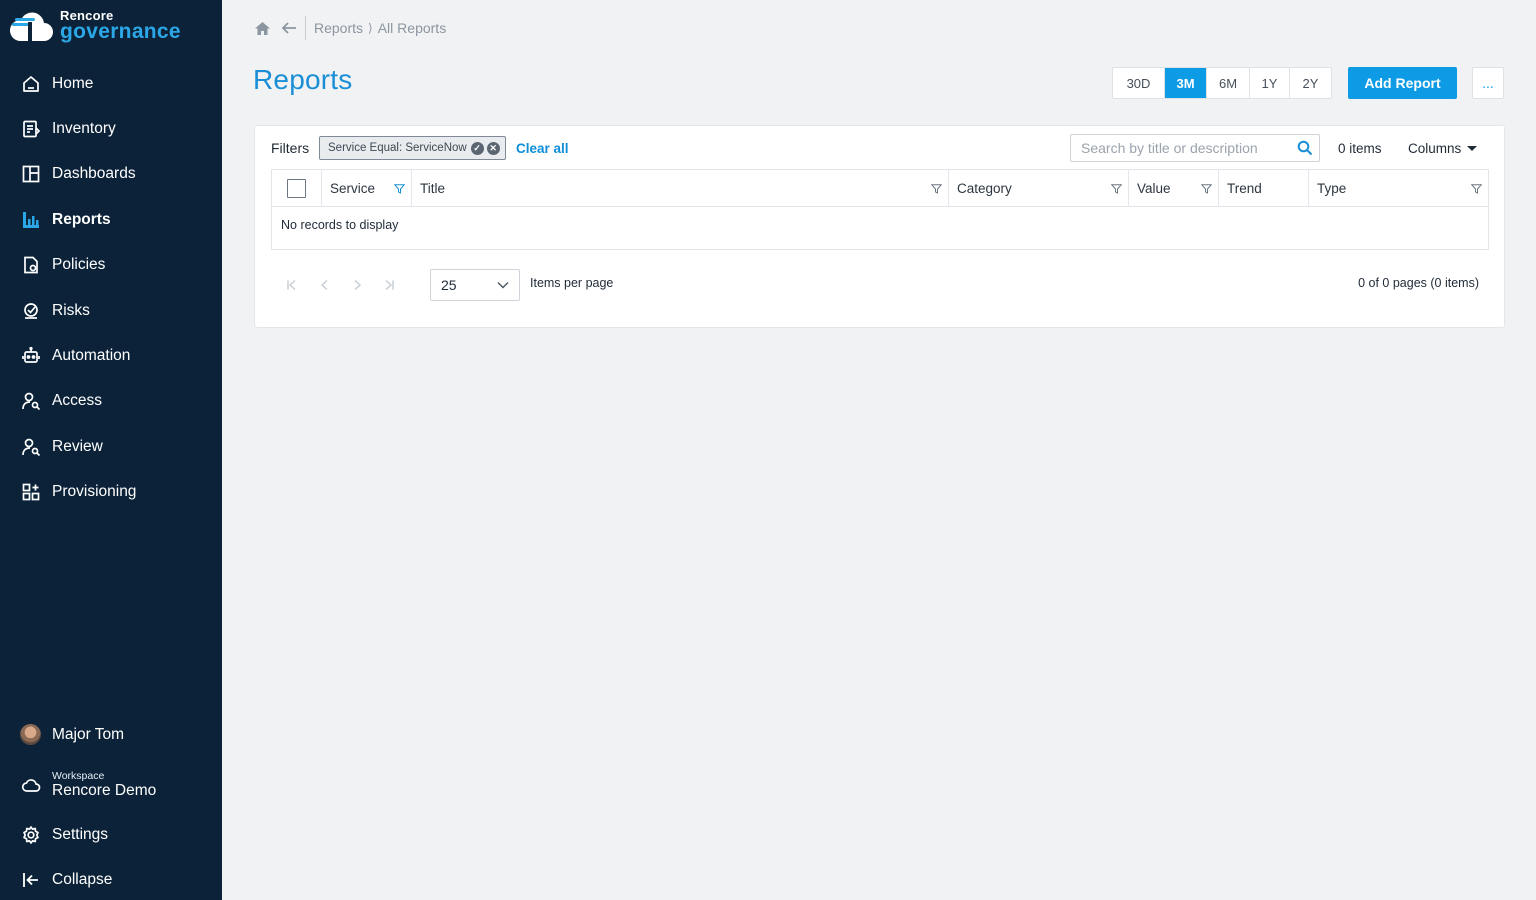 The height and width of the screenshot is (900, 1536). Describe the element at coordinates (880, 209) in the screenshot. I see `reports-grid: Service Title Category Value Trend Type` at that location.